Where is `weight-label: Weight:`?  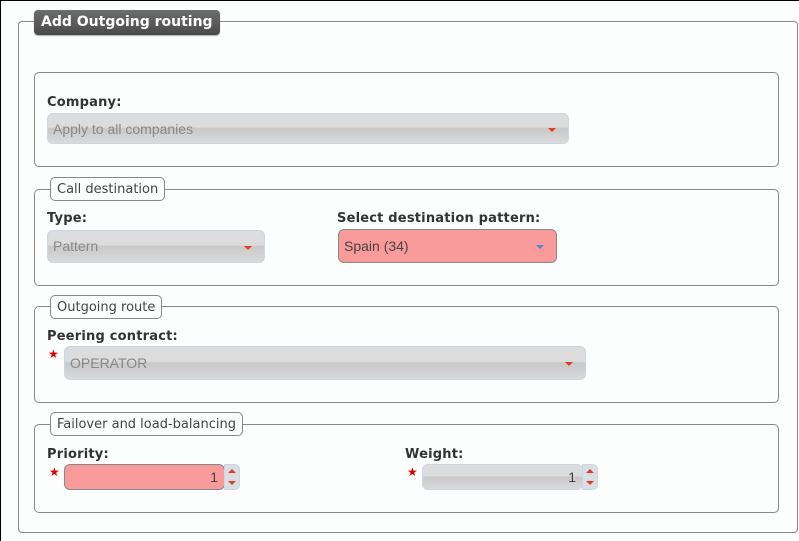
weight-label: Weight: is located at coordinates (434, 454).